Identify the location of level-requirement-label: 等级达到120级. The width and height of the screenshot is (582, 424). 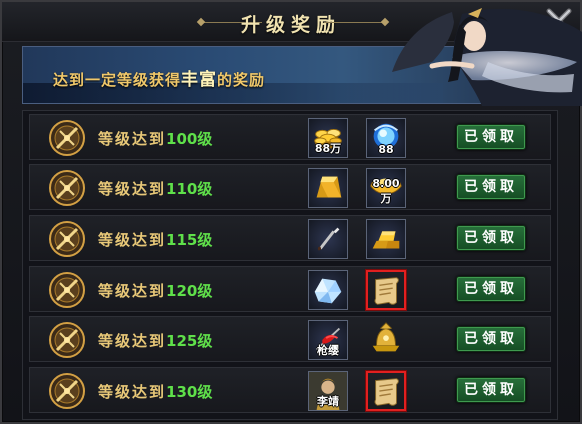
(155, 291).